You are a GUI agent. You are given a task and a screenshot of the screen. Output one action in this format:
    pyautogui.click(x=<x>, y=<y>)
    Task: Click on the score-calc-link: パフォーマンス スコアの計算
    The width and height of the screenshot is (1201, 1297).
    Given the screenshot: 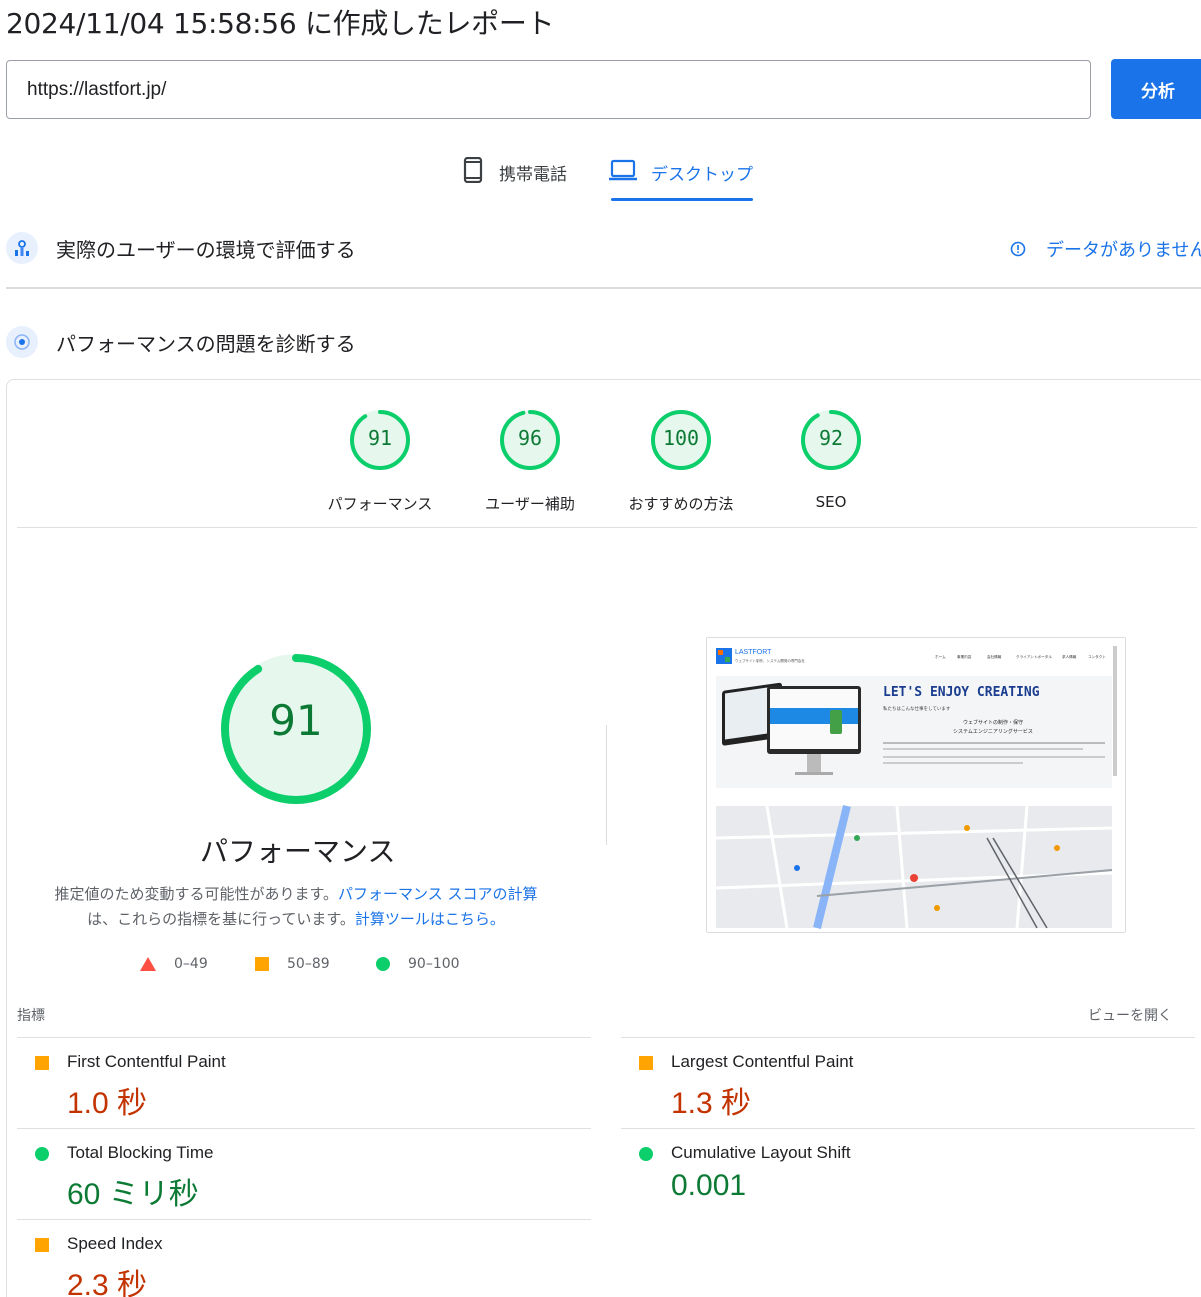 What is the action you would take?
    pyautogui.click(x=437, y=894)
    